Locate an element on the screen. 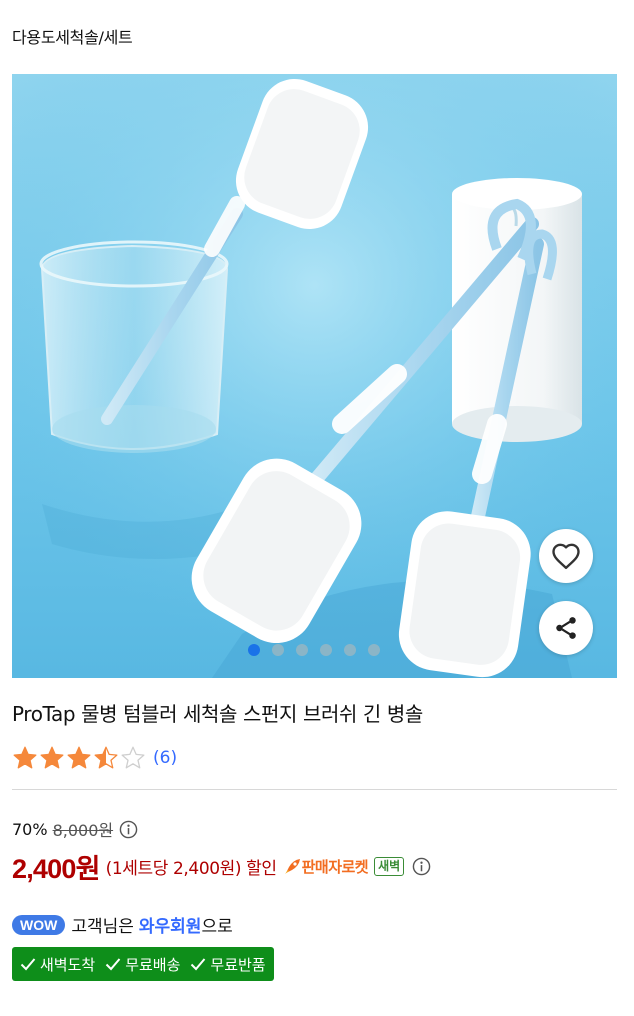 The height and width of the screenshot is (1016, 634). sale-price-line: 2,400원 (1세트당 2,400원) 할인 판매자로켓 새벽 is located at coordinates (221, 866).